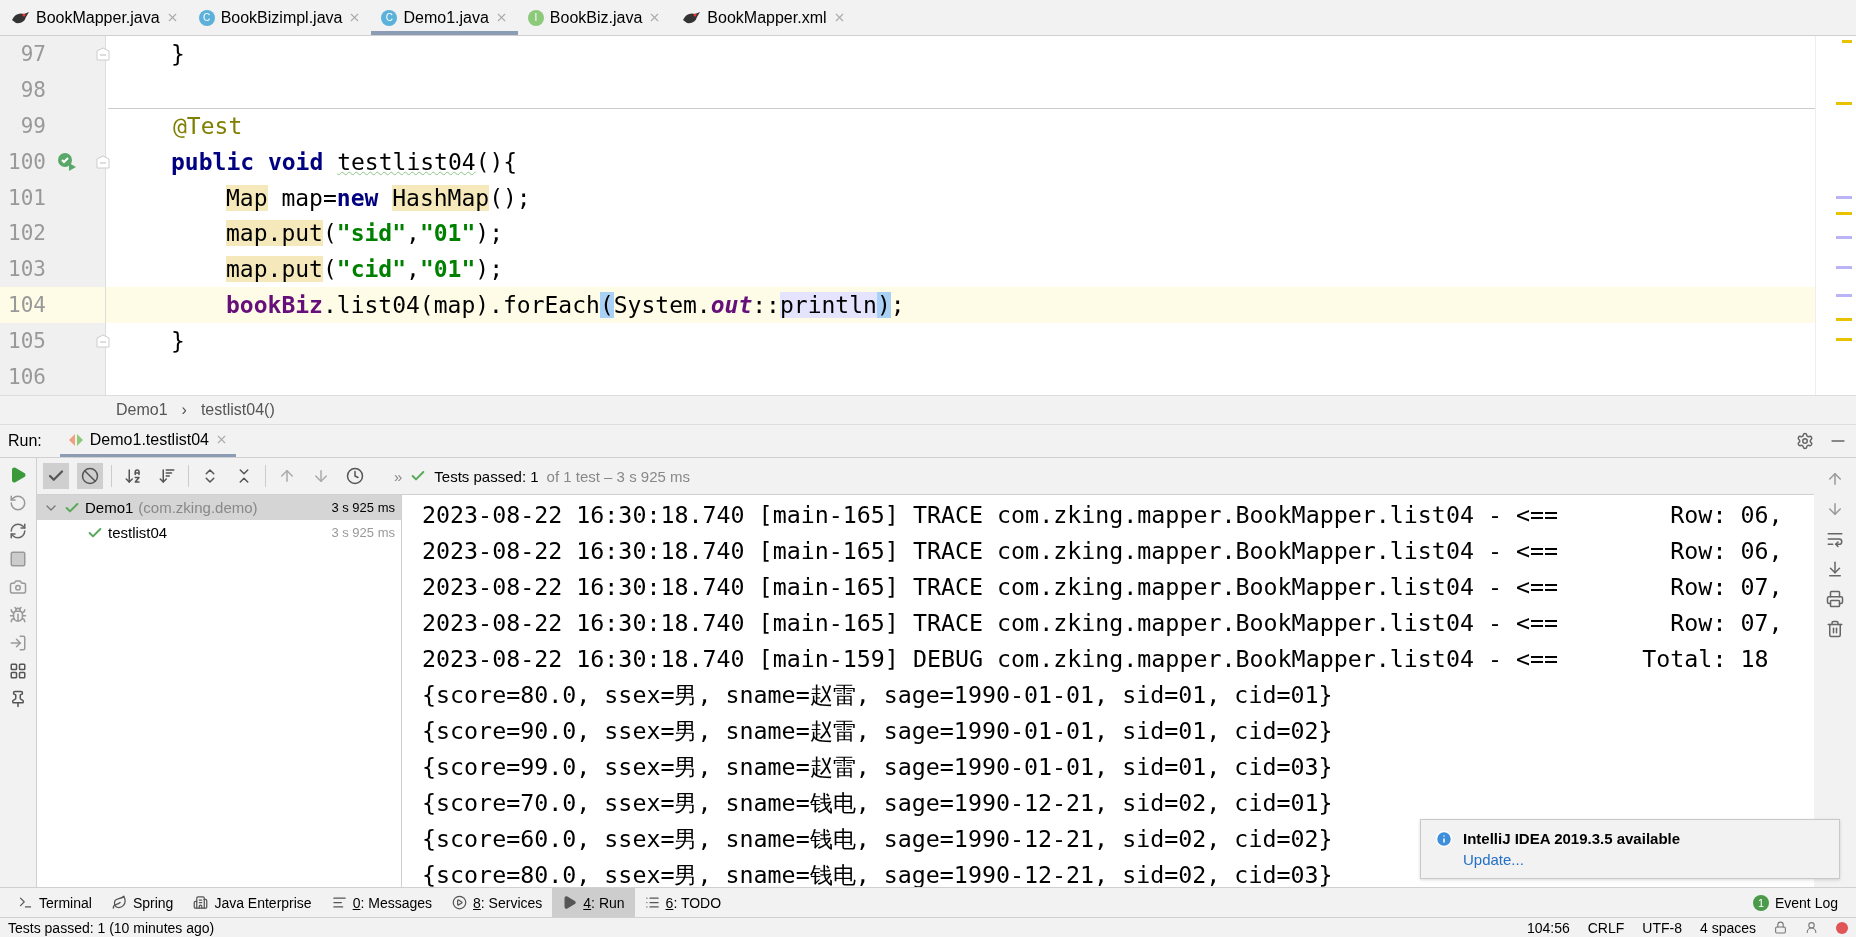 Image resolution: width=1856 pixels, height=937 pixels. What do you see at coordinates (618, 476) in the screenshot?
I see `test-summary-detail: of 1 test – 3 s 925 ms` at bounding box center [618, 476].